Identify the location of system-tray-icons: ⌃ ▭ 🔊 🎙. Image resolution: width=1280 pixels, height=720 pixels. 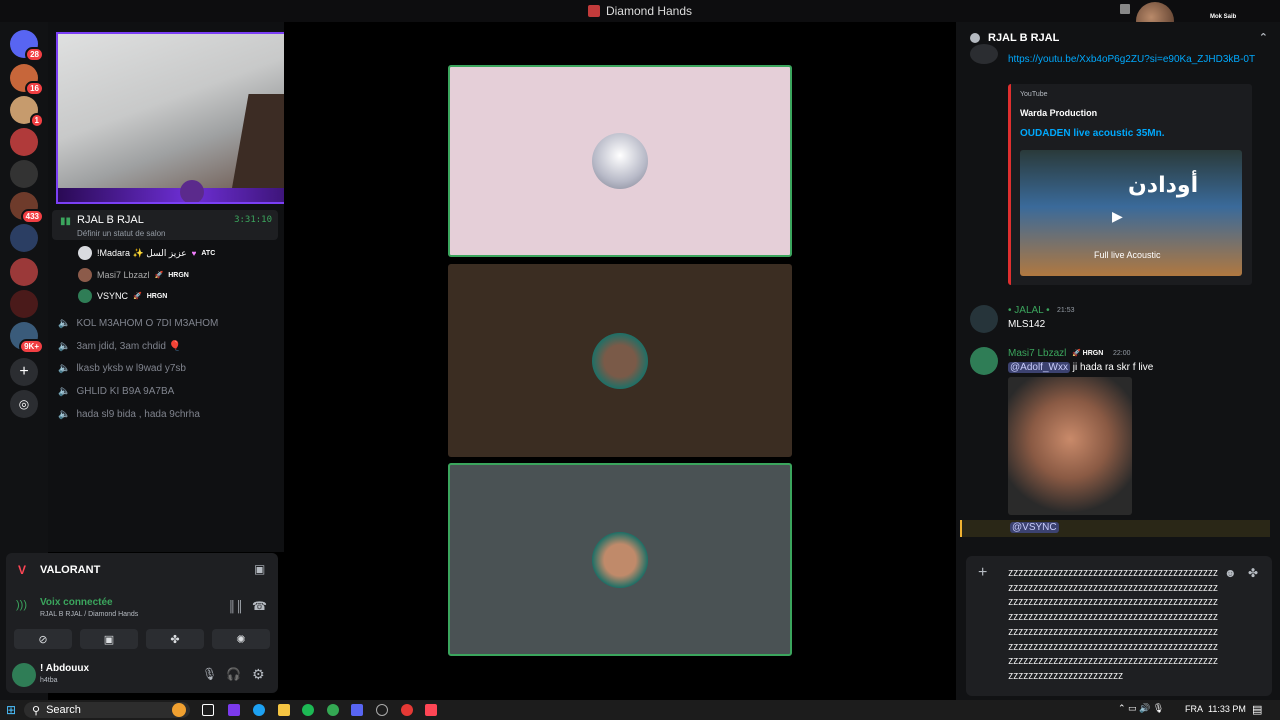
(1141, 708).